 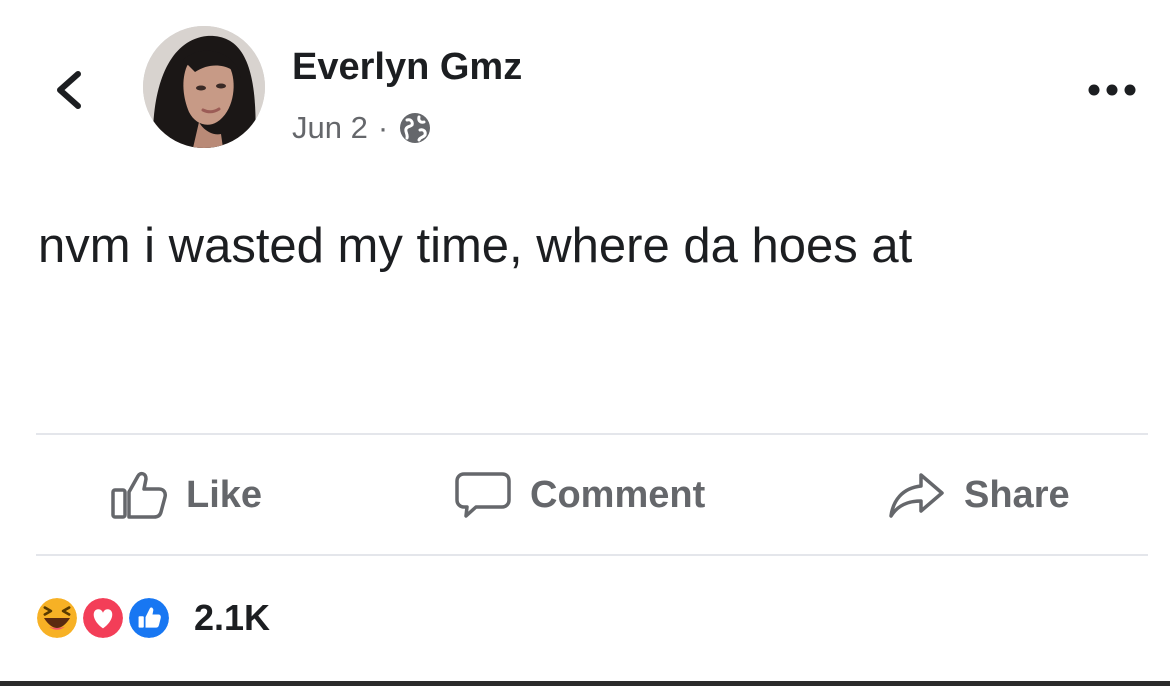 I want to click on back-button, so click(x=70, y=90).